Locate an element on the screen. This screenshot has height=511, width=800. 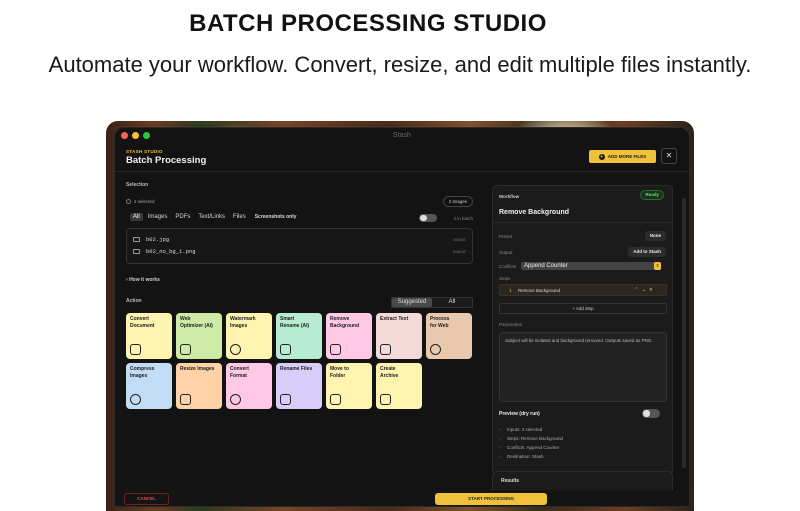
brand-subtitle: STASH STUDIO is located at coordinates (144, 151).